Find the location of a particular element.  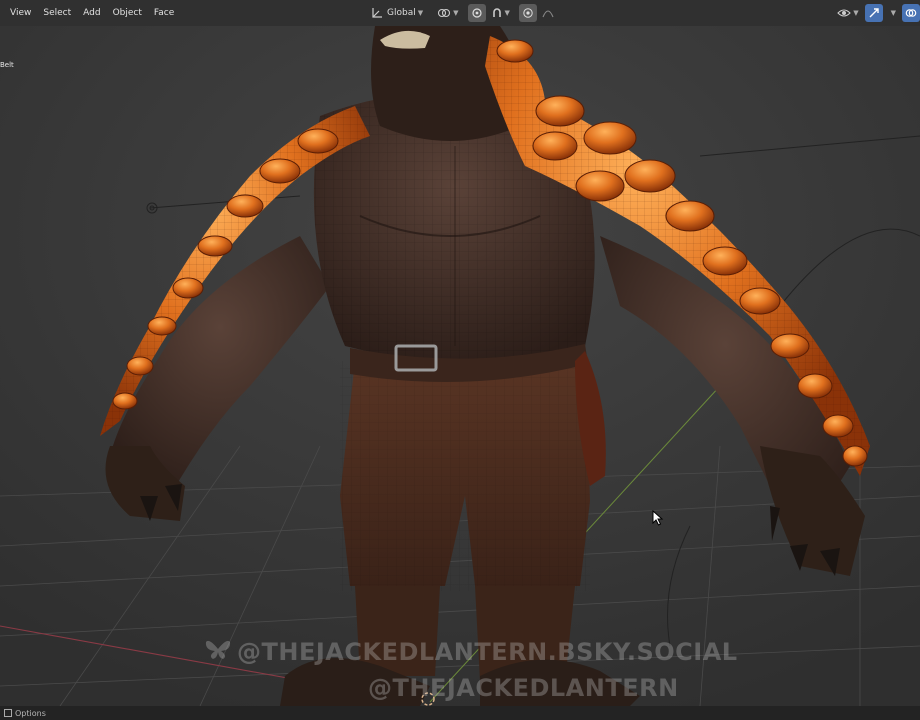

proportional-edit-toggle is located at coordinates (527, 13).